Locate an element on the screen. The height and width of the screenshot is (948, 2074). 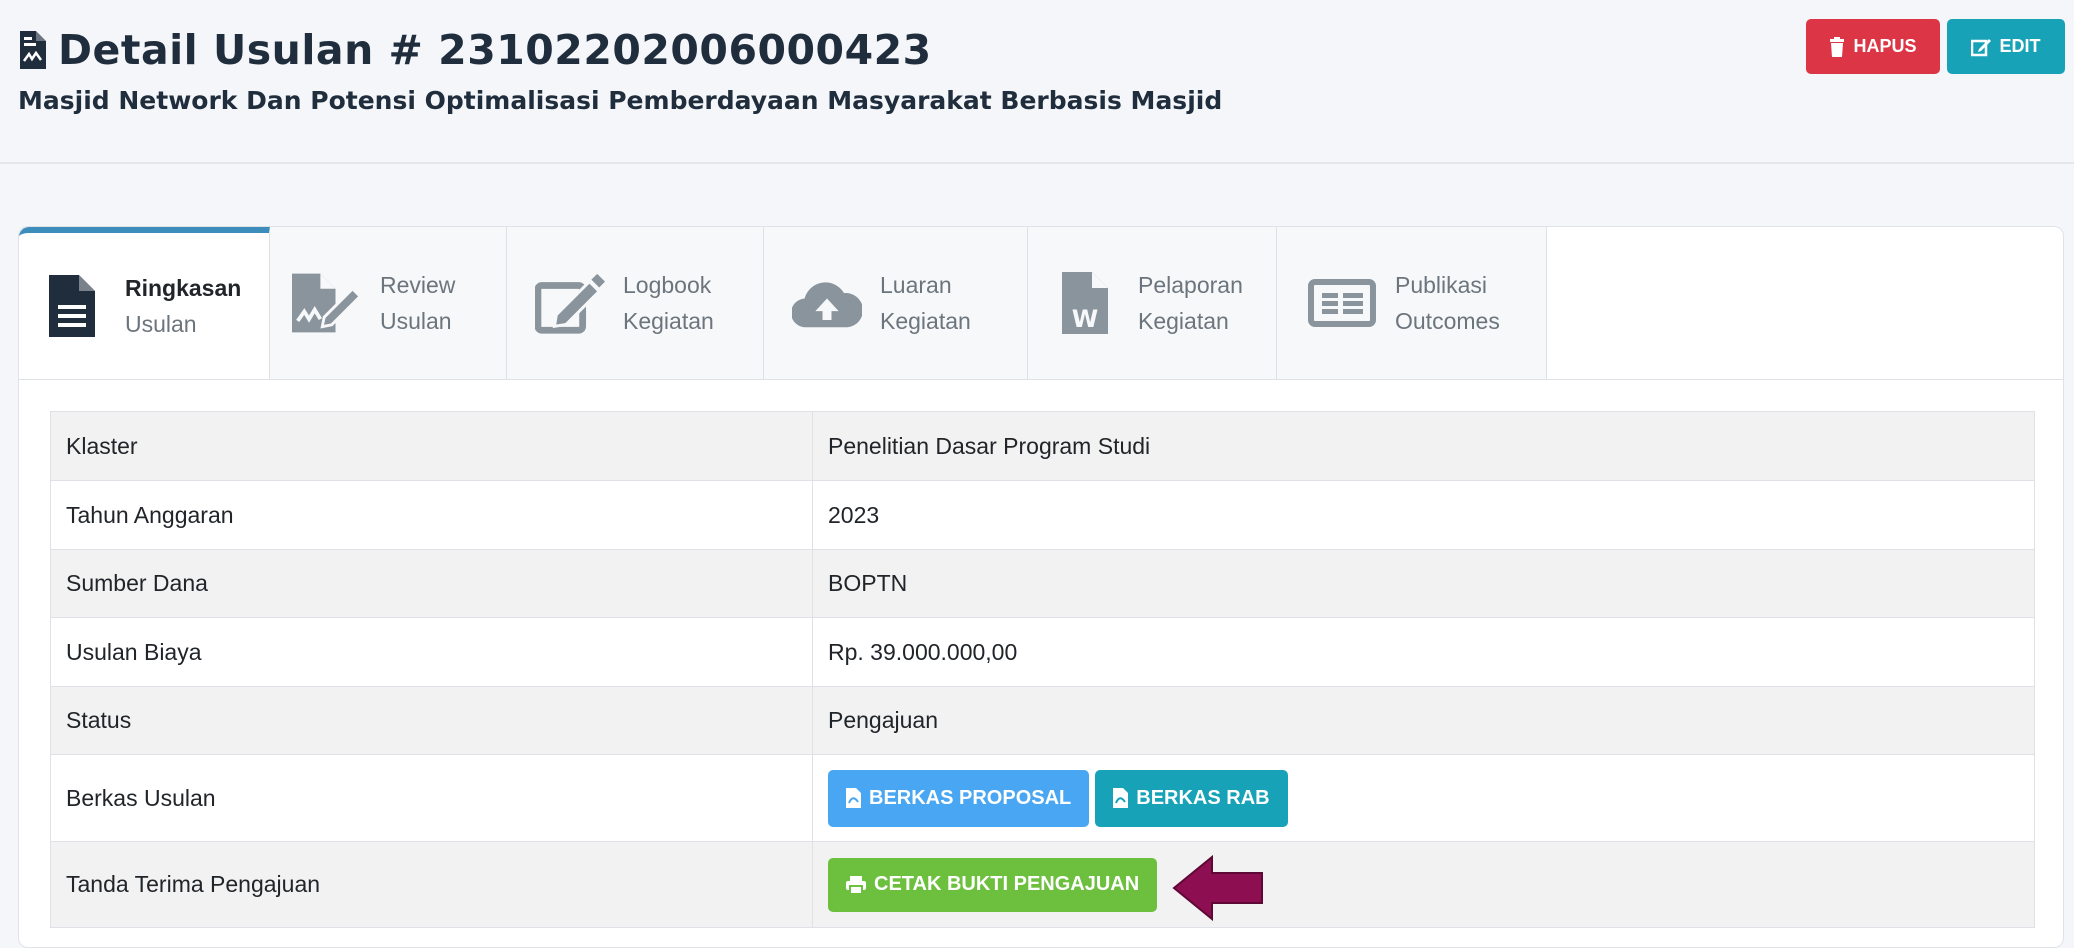
tab-logbook-kegiatan: Logbook Kegiatan is located at coordinates (635, 303).